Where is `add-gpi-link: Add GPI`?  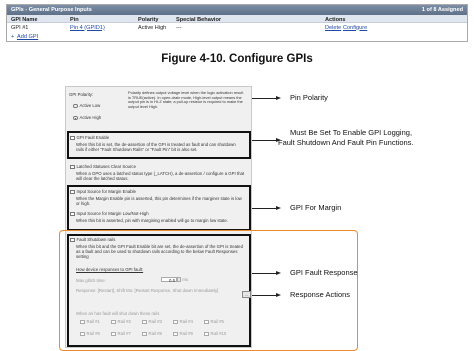
add-gpi-link: Add GPI is located at coordinates (27, 37).